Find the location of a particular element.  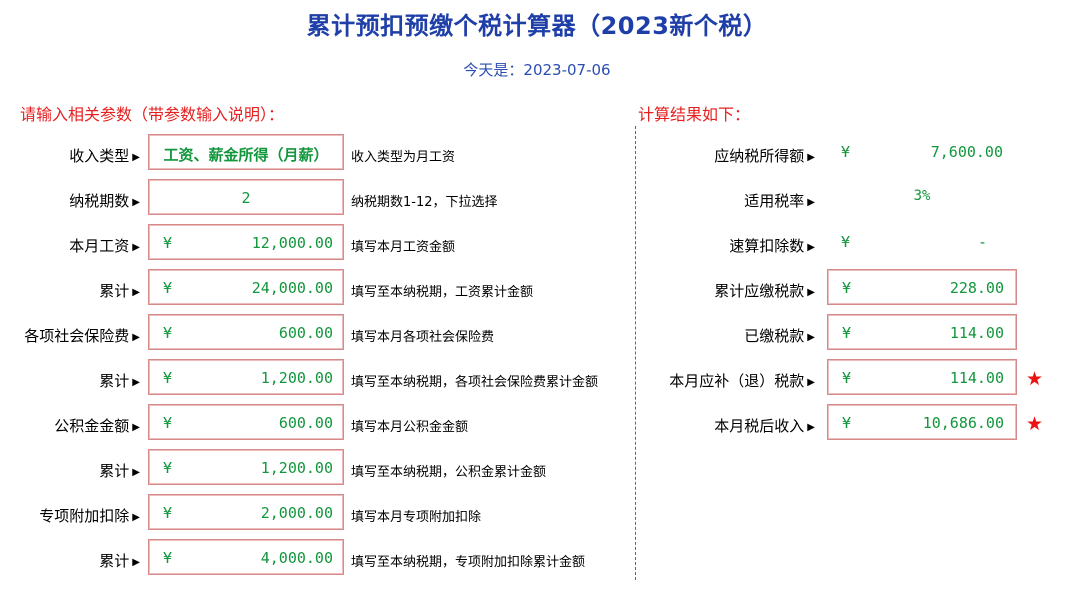

salary-cumulative-field: ¥ 24,000.00 is located at coordinates (246, 287).